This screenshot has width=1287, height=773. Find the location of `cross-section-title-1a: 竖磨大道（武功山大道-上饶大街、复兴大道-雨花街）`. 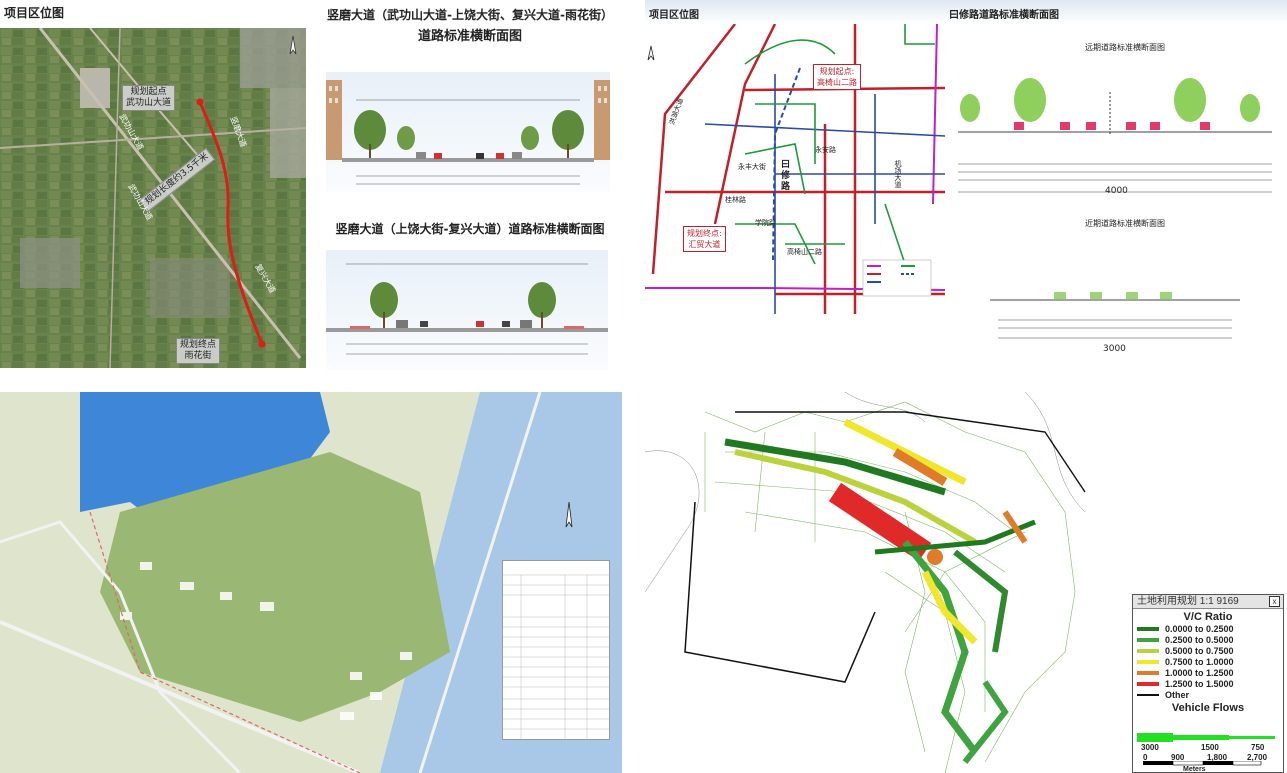

cross-section-title-1a: 竖磨大道（武功山大道-上饶大街、复兴大道-雨花街） is located at coordinates (470, 15).